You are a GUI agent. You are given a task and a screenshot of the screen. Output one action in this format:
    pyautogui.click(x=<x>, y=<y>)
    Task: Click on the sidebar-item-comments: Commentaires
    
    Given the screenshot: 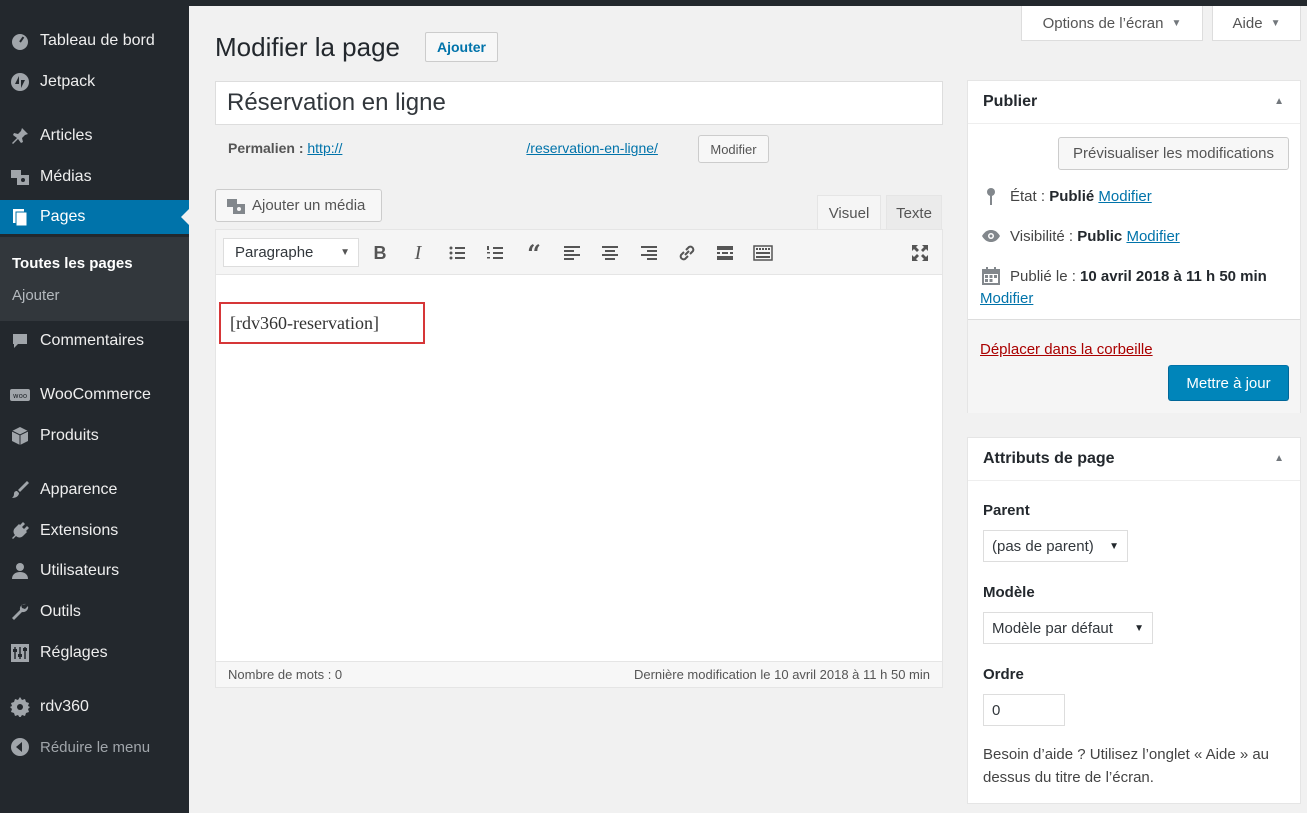 What is the action you would take?
    pyautogui.click(x=94, y=341)
    